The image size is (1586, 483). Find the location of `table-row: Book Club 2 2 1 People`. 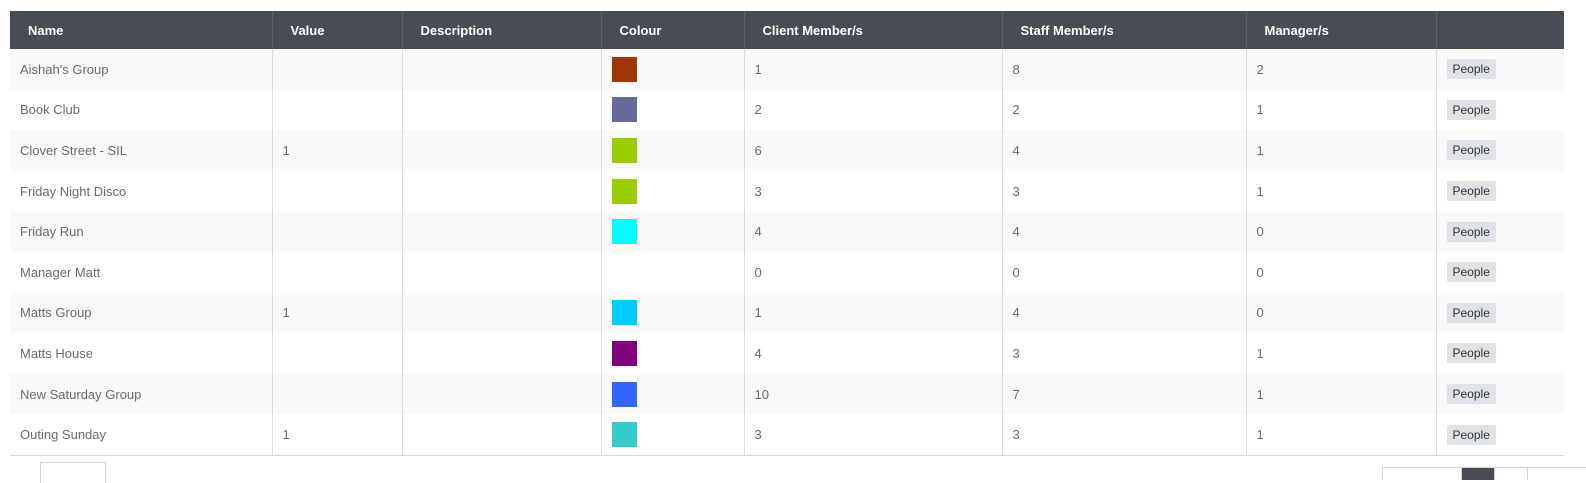

table-row: Book Club 2 2 1 People is located at coordinates (787, 110).